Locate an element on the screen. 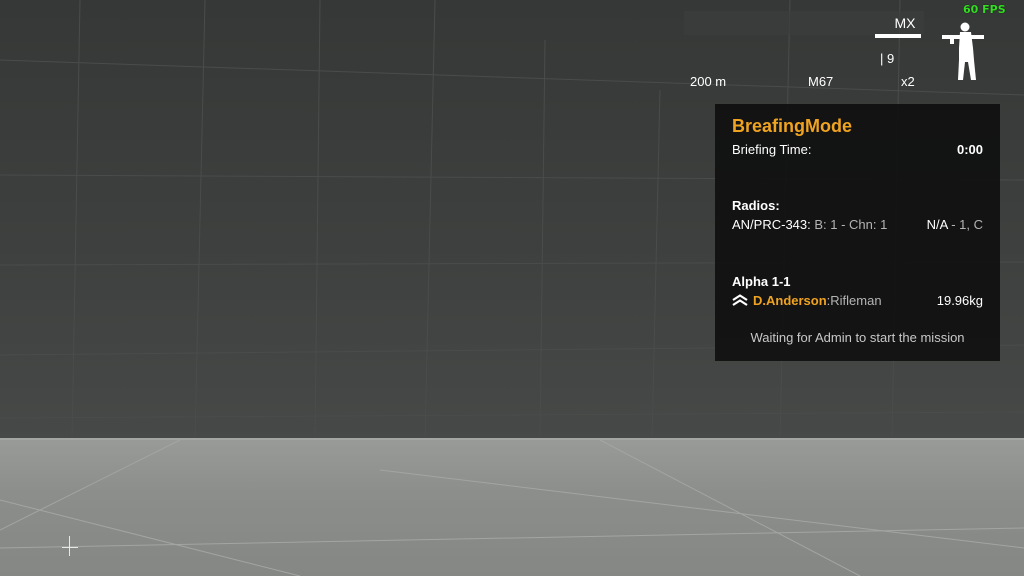 The height and width of the screenshot is (576, 1024). standing-soldier-icon is located at coordinates (963, 51).